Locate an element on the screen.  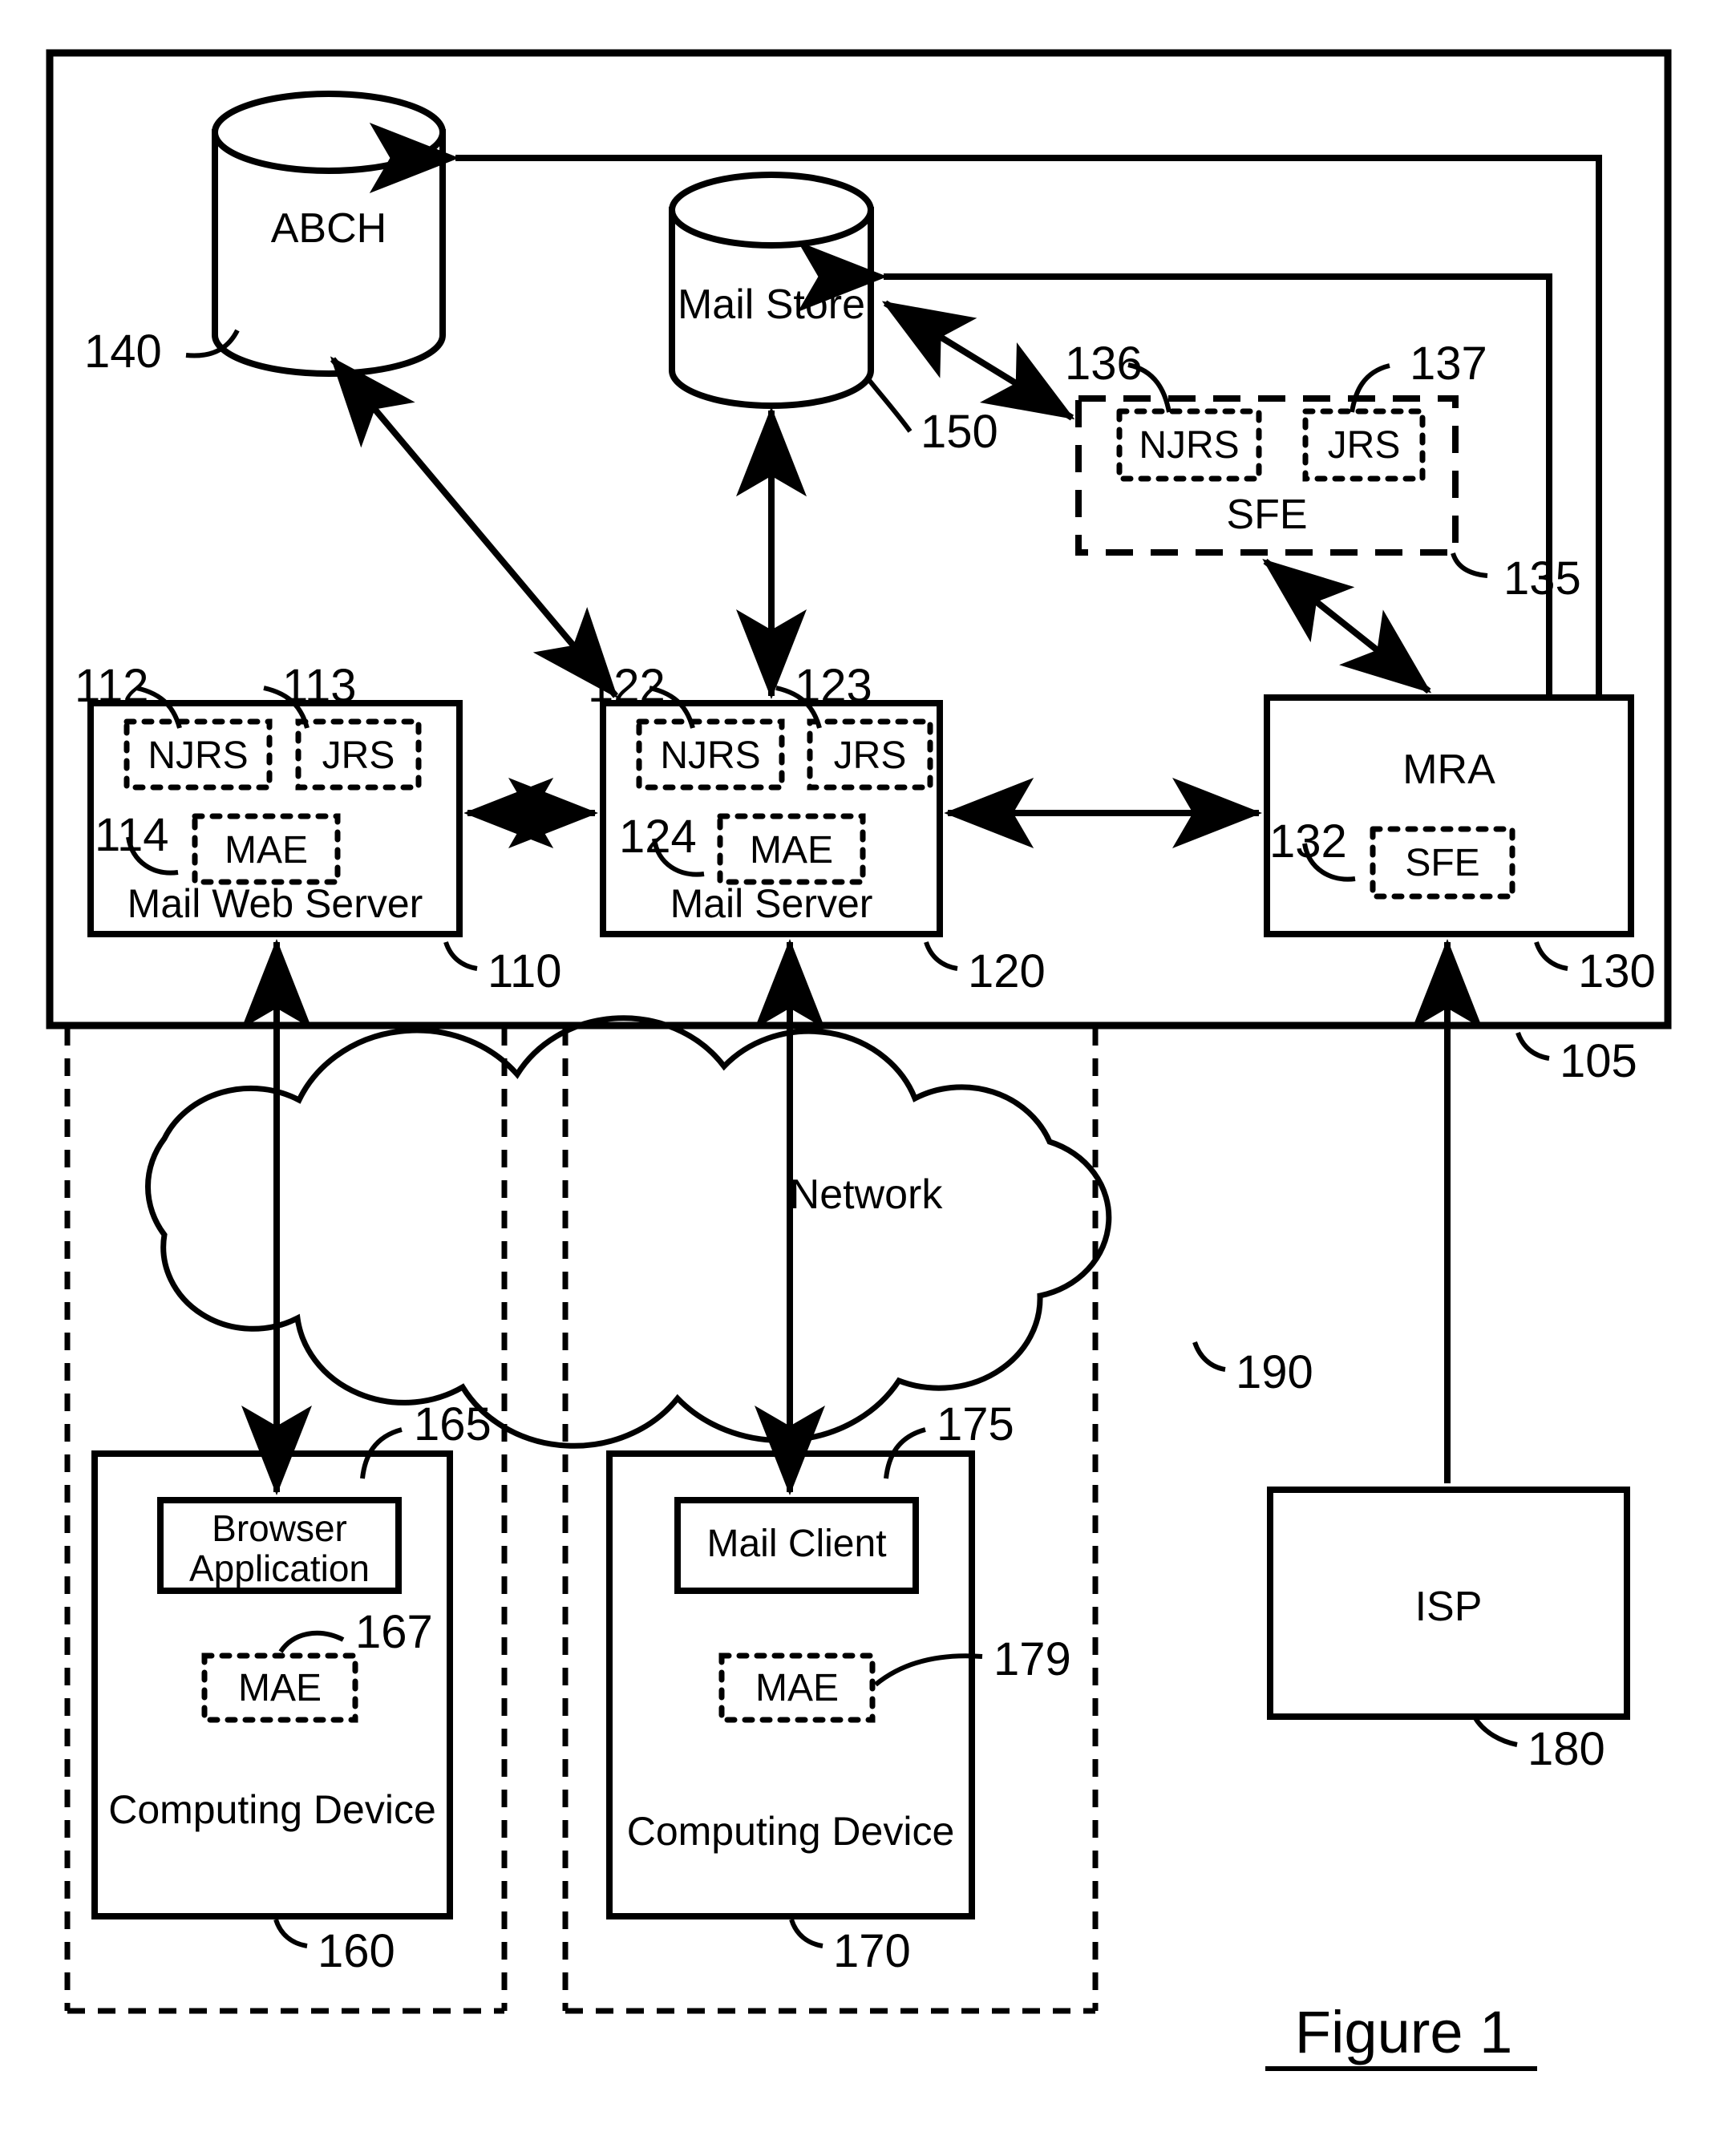
ref-135: 135 is located at coordinates (1542, 578).